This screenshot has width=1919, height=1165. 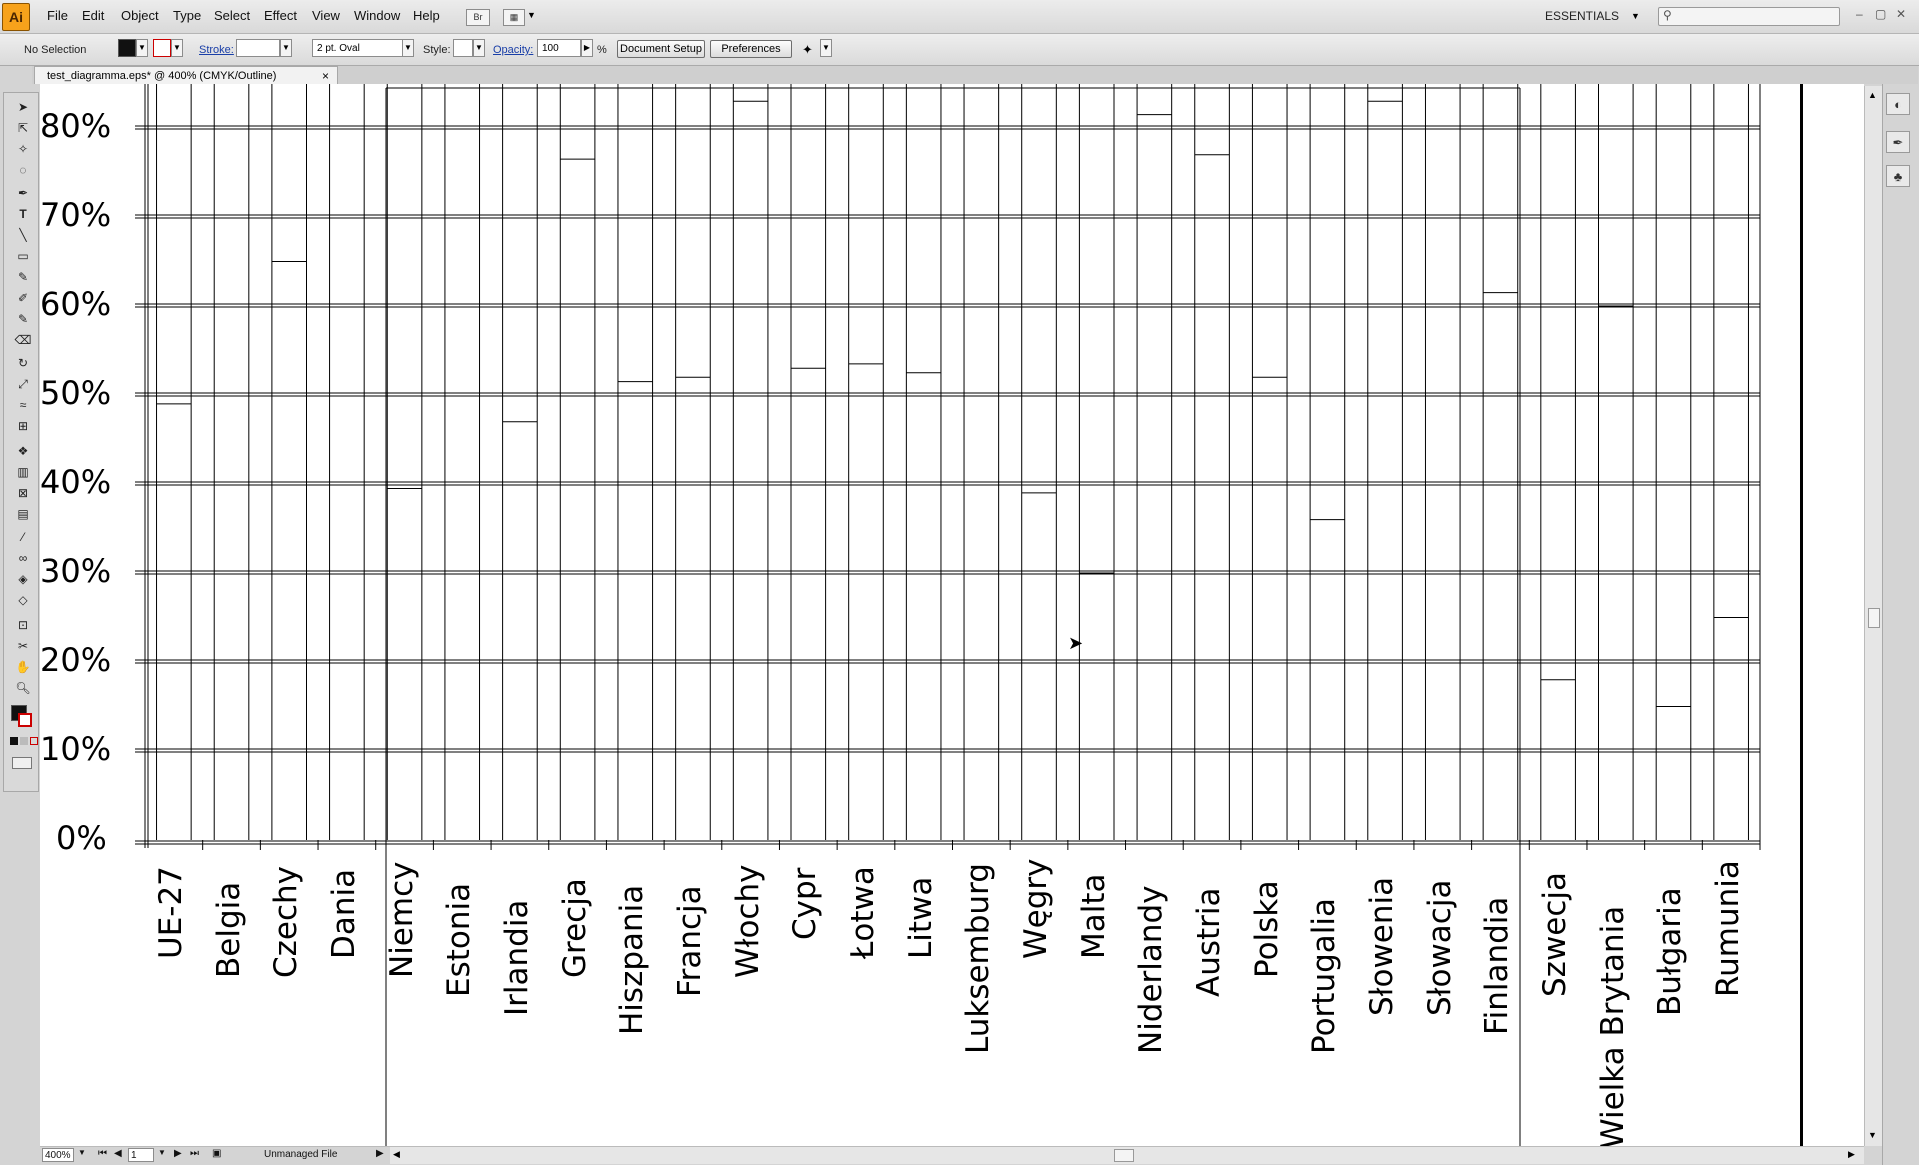 I want to click on selection-tool-options-icon: ✦, so click(x=807, y=50).